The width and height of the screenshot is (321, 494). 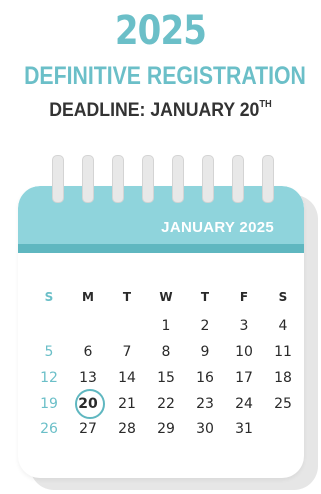 What do you see at coordinates (166, 297) in the screenshot?
I see `weekday-label: W` at bounding box center [166, 297].